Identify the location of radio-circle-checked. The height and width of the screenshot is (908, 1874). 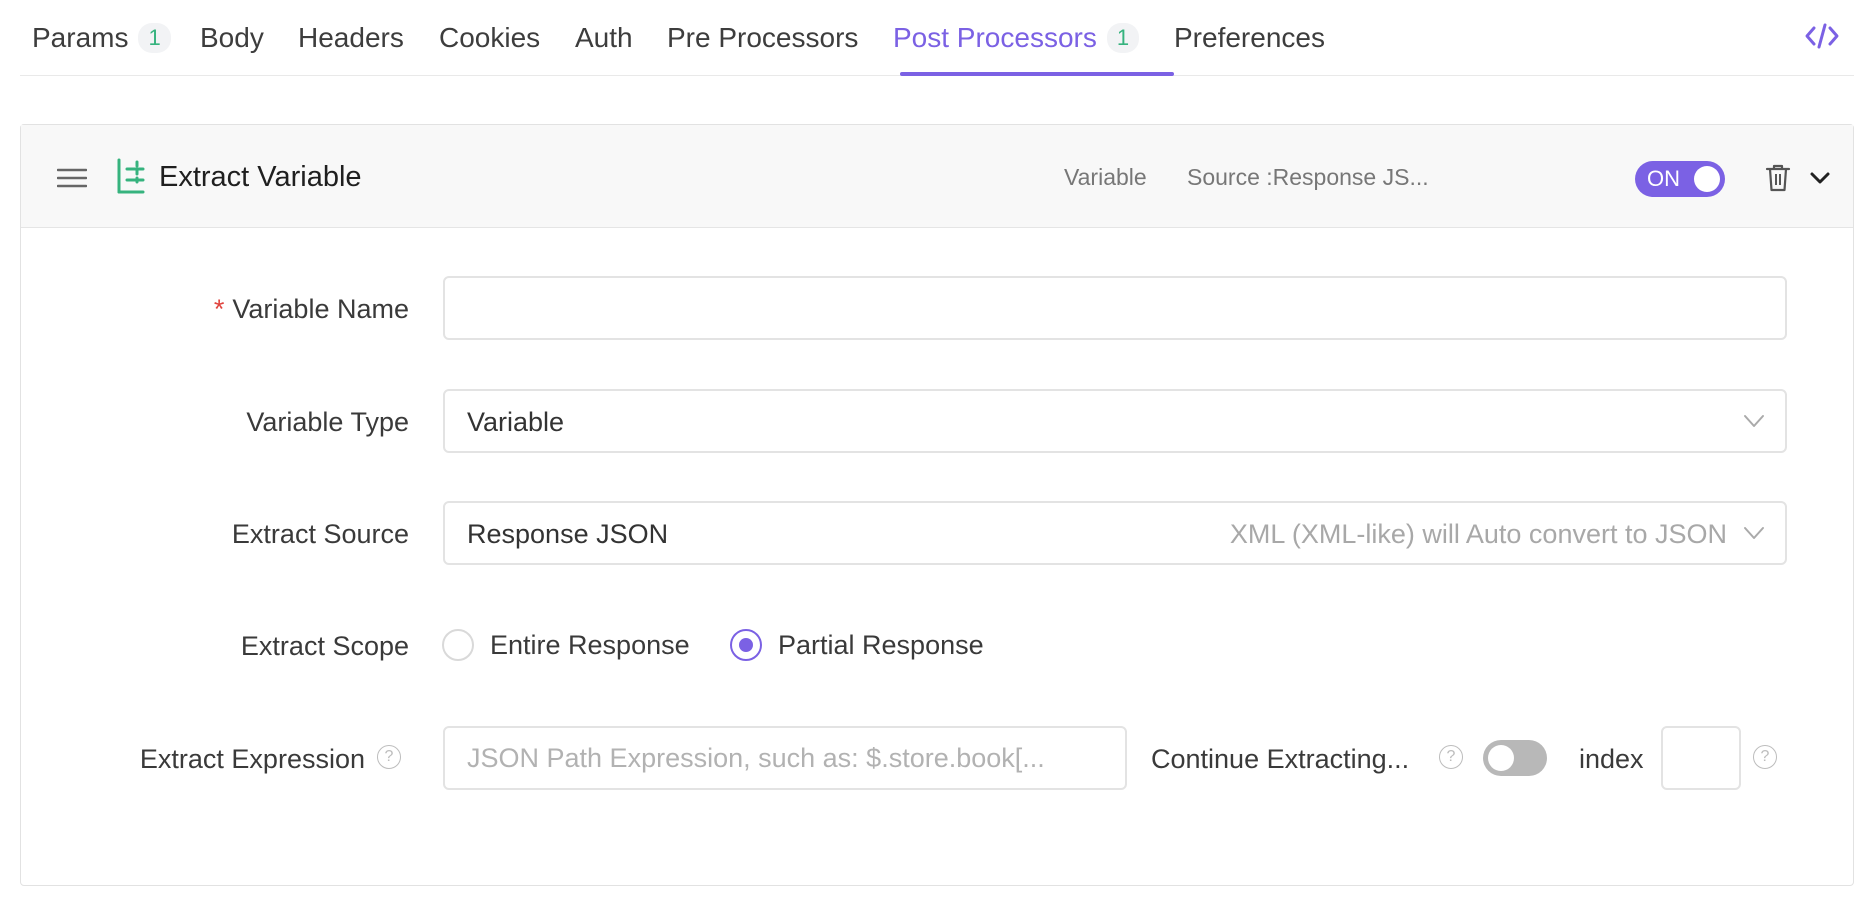
(746, 645).